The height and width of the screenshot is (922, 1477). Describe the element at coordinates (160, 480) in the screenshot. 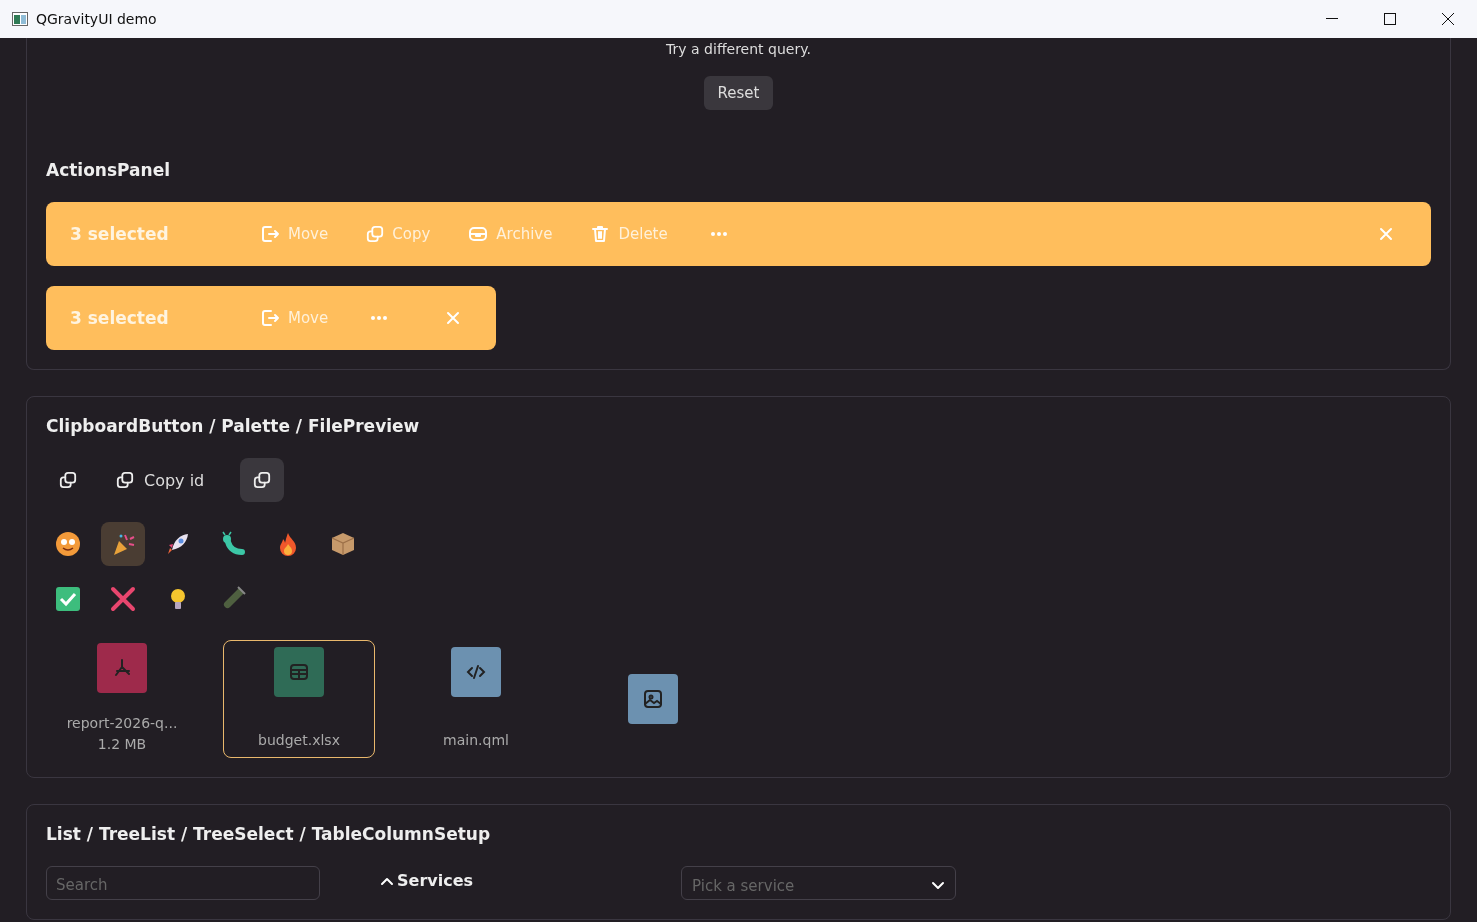

I see `clipboard-button: Copy id` at that location.